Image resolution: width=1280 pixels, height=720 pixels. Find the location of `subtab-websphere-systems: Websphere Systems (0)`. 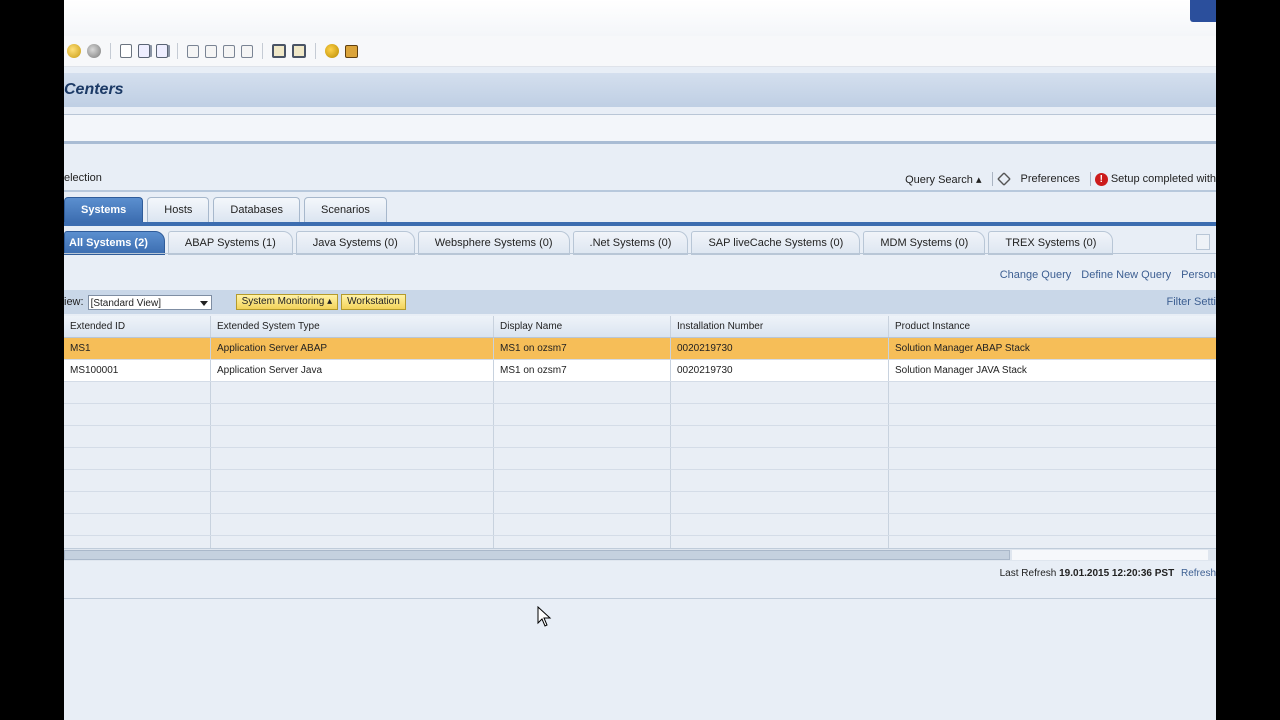

subtab-websphere-systems: Websphere Systems (0) is located at coordinates (493, 243).